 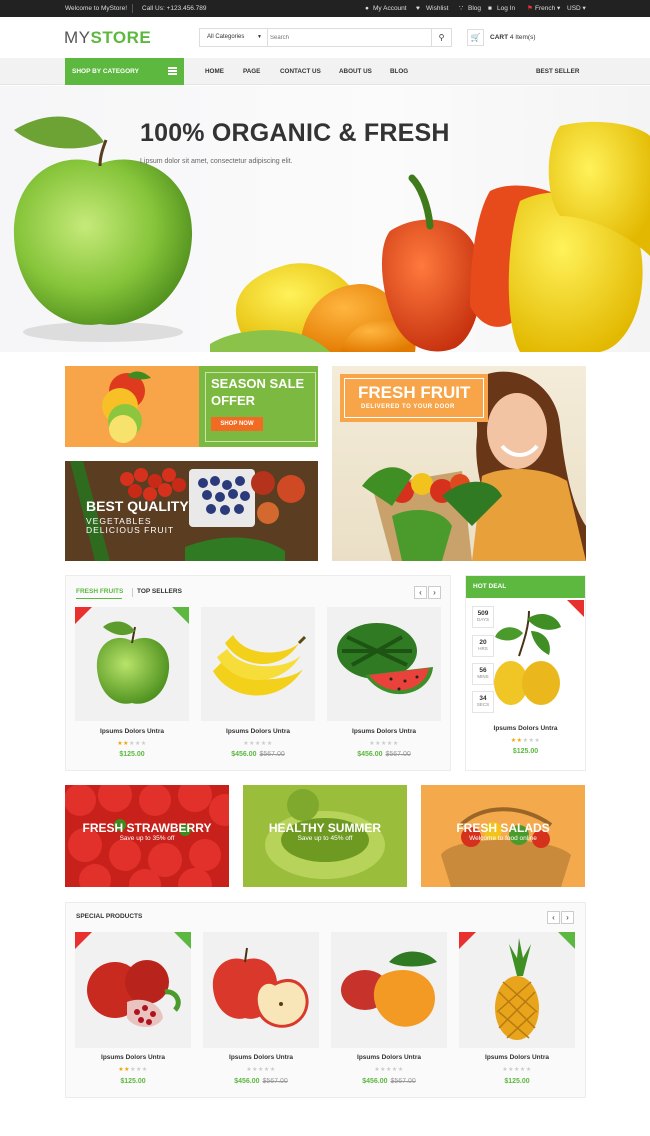 I want to click on wishlist-link: Wishlist, so click(x=437, y=8).